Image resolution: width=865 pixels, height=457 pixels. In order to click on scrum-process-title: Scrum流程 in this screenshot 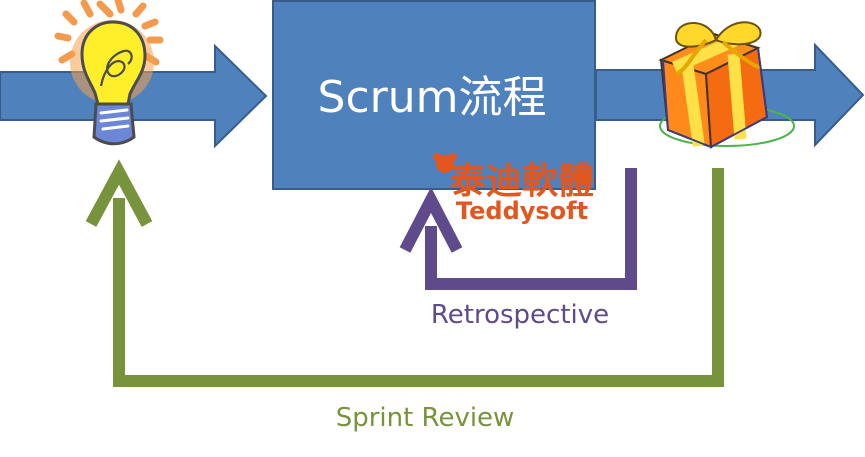, I will do `click(432, 97)`.